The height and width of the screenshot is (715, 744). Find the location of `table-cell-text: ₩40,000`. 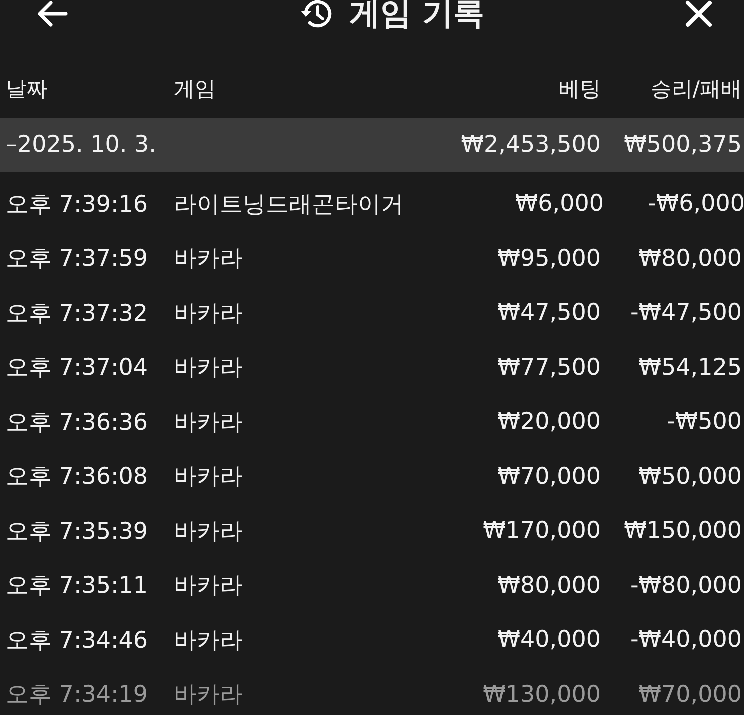

table-cell-text: ₩40,000 is located at coordinates (548, 640).